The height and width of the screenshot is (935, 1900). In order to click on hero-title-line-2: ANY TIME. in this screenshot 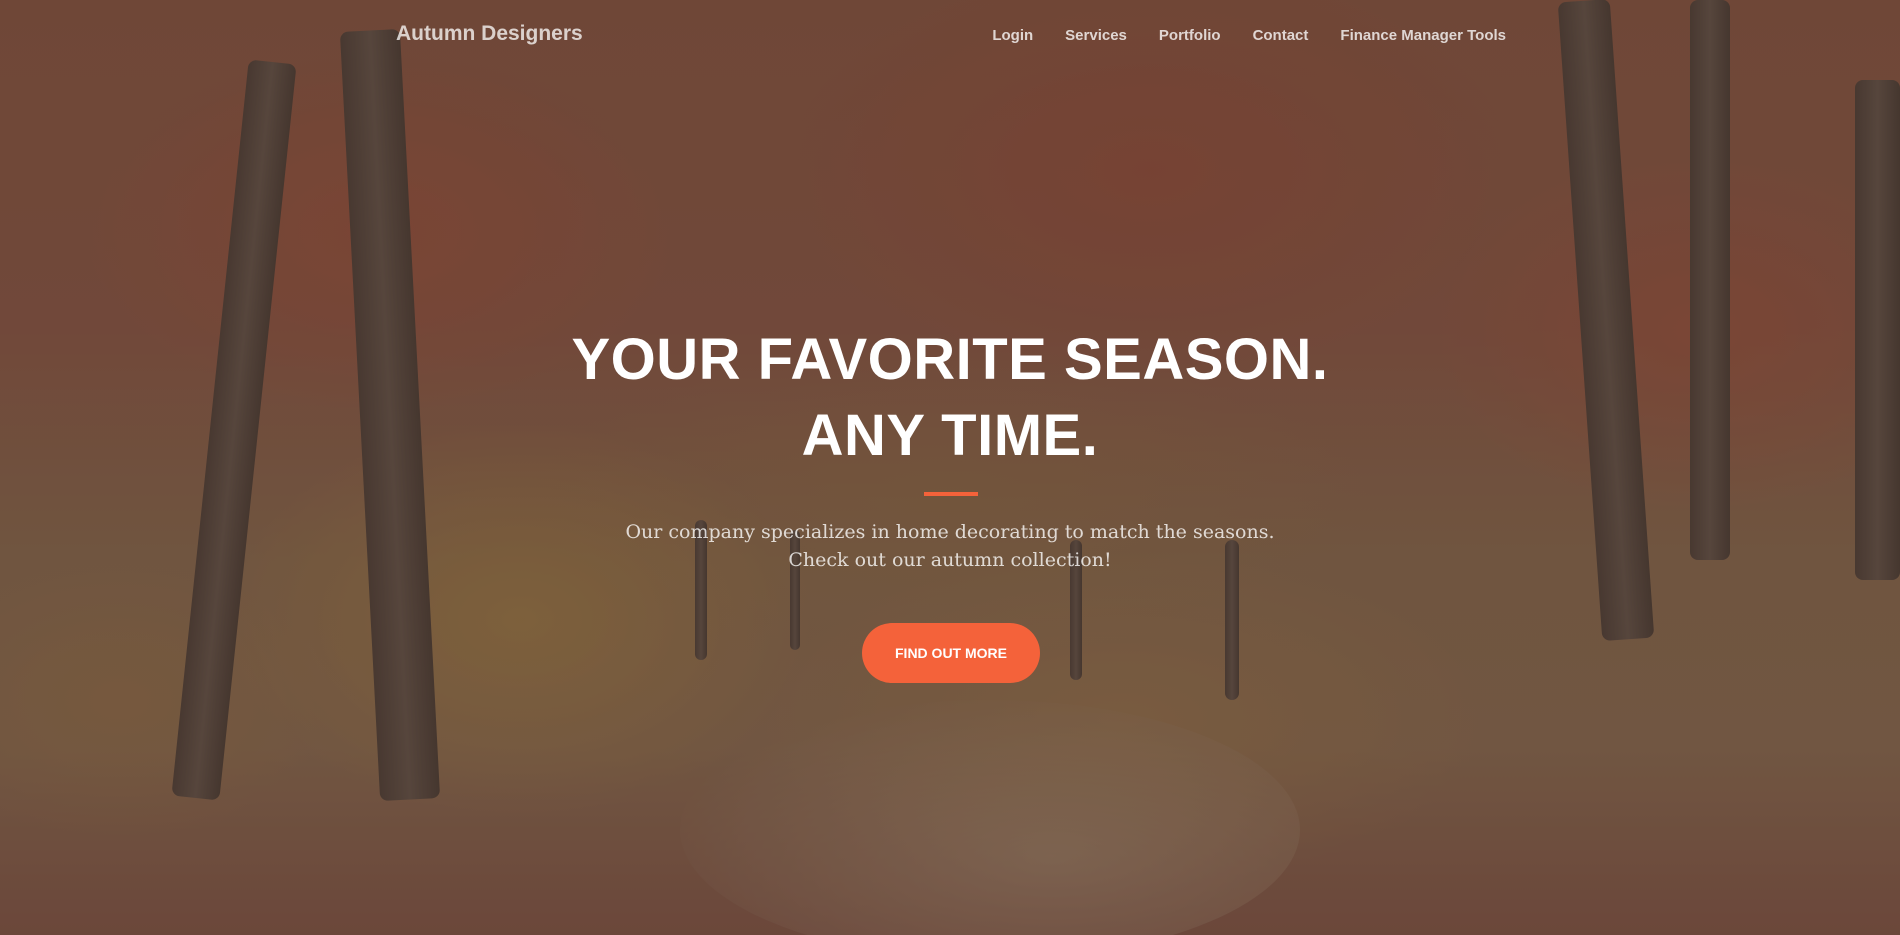, I will do `click(950, 435)`.